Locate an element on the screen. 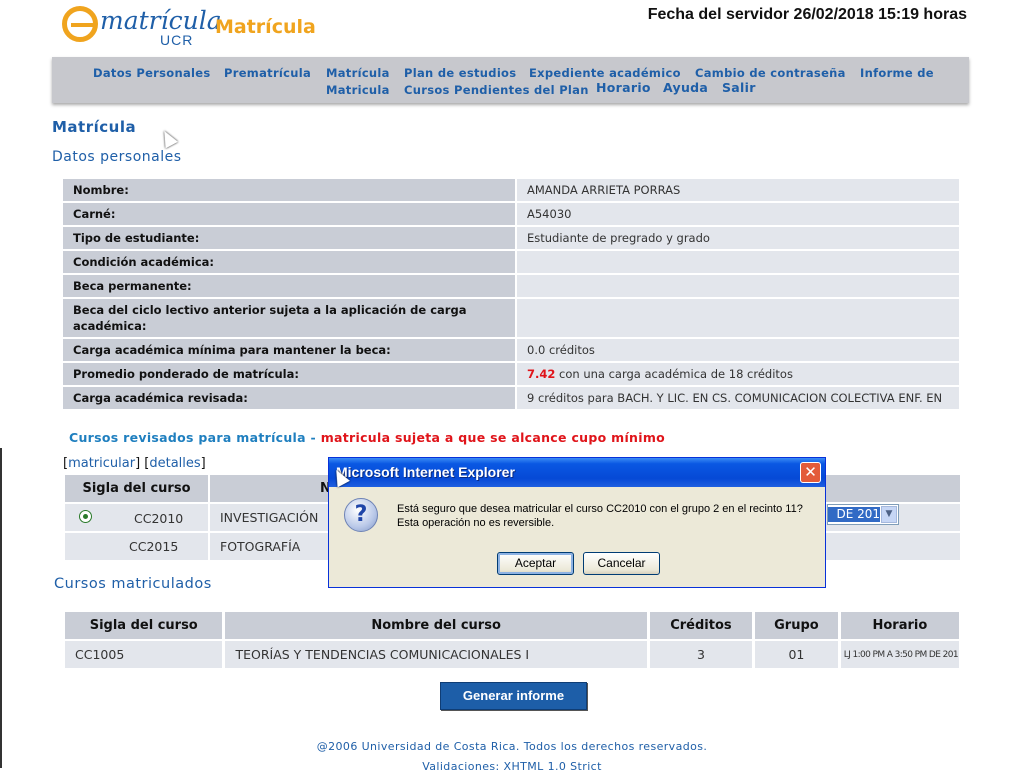 This screenshot has width=1024, height=773. question-icon: ? is located at coordinates (361, 515).